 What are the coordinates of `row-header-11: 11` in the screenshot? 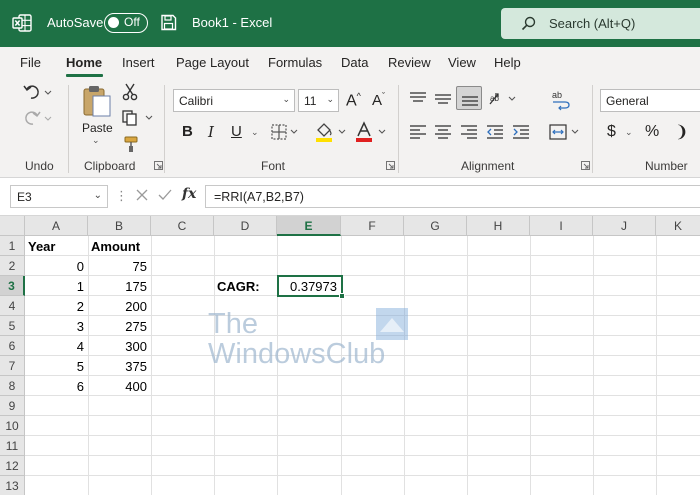 It's located at (12, 446).